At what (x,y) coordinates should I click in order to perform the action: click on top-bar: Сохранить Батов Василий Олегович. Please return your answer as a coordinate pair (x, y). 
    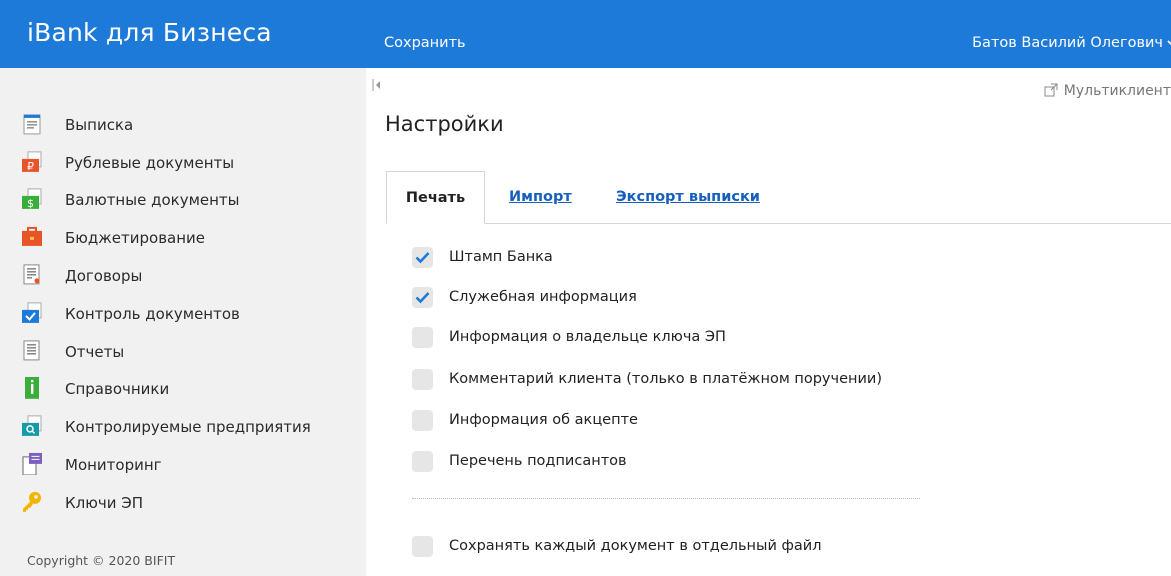
    Looking at the image, I should click on (768, 34).